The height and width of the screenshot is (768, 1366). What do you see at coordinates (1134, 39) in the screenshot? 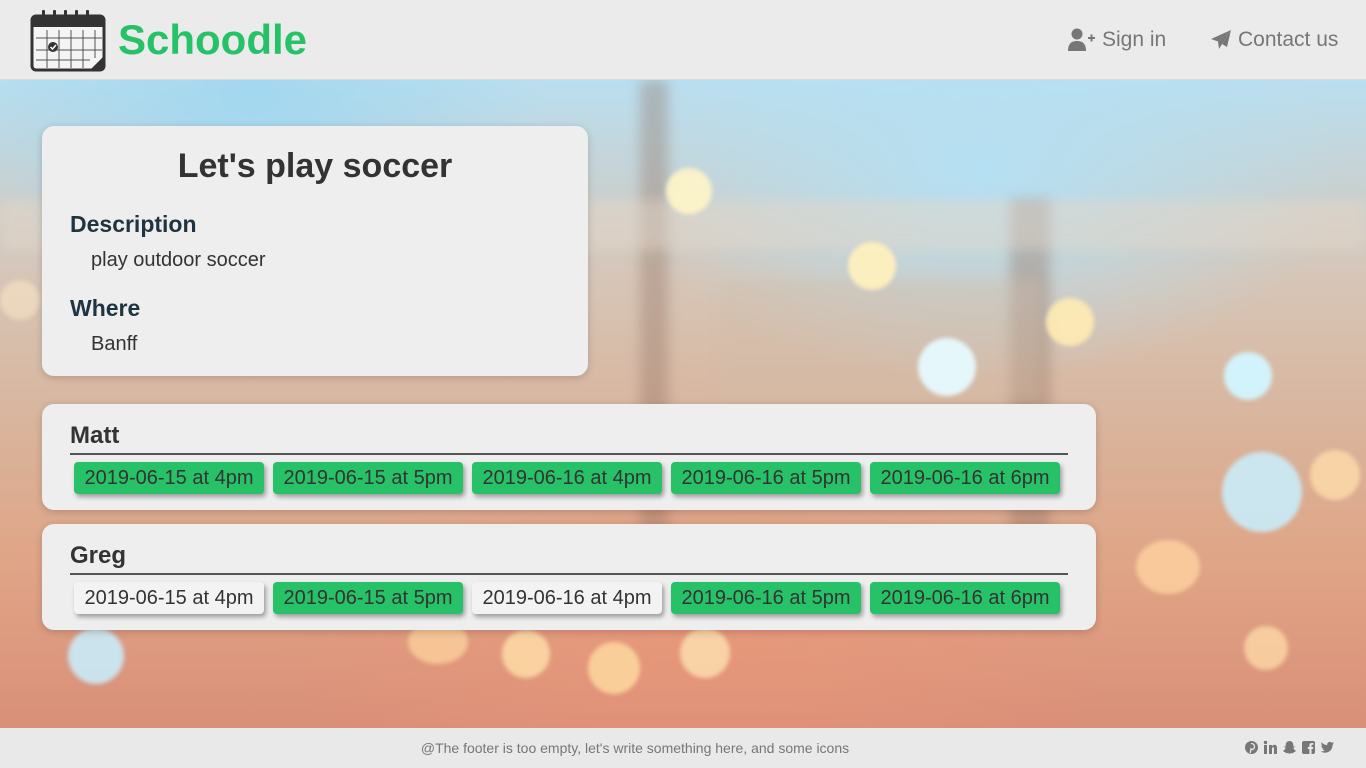
I see `sign-in-label: Sign in` at bounding box center [1134, 39].